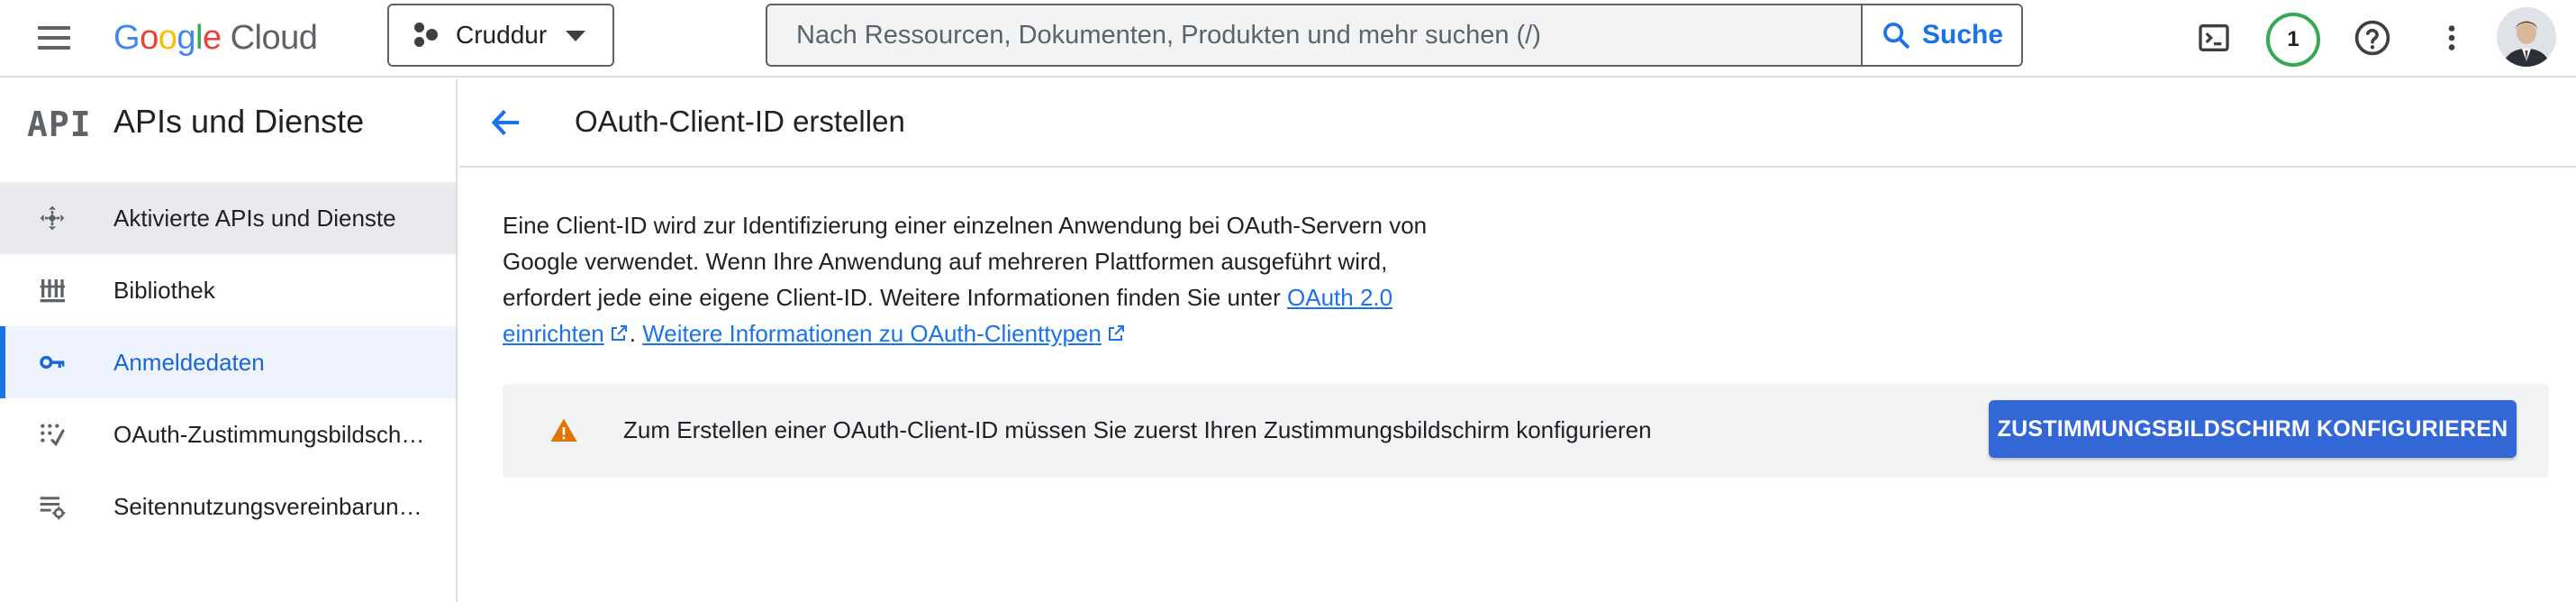 This screenshot has height=602, width=2576. Describe the element at coordinates (1314, 35) in the screenshot. I see `search-input` at that location.